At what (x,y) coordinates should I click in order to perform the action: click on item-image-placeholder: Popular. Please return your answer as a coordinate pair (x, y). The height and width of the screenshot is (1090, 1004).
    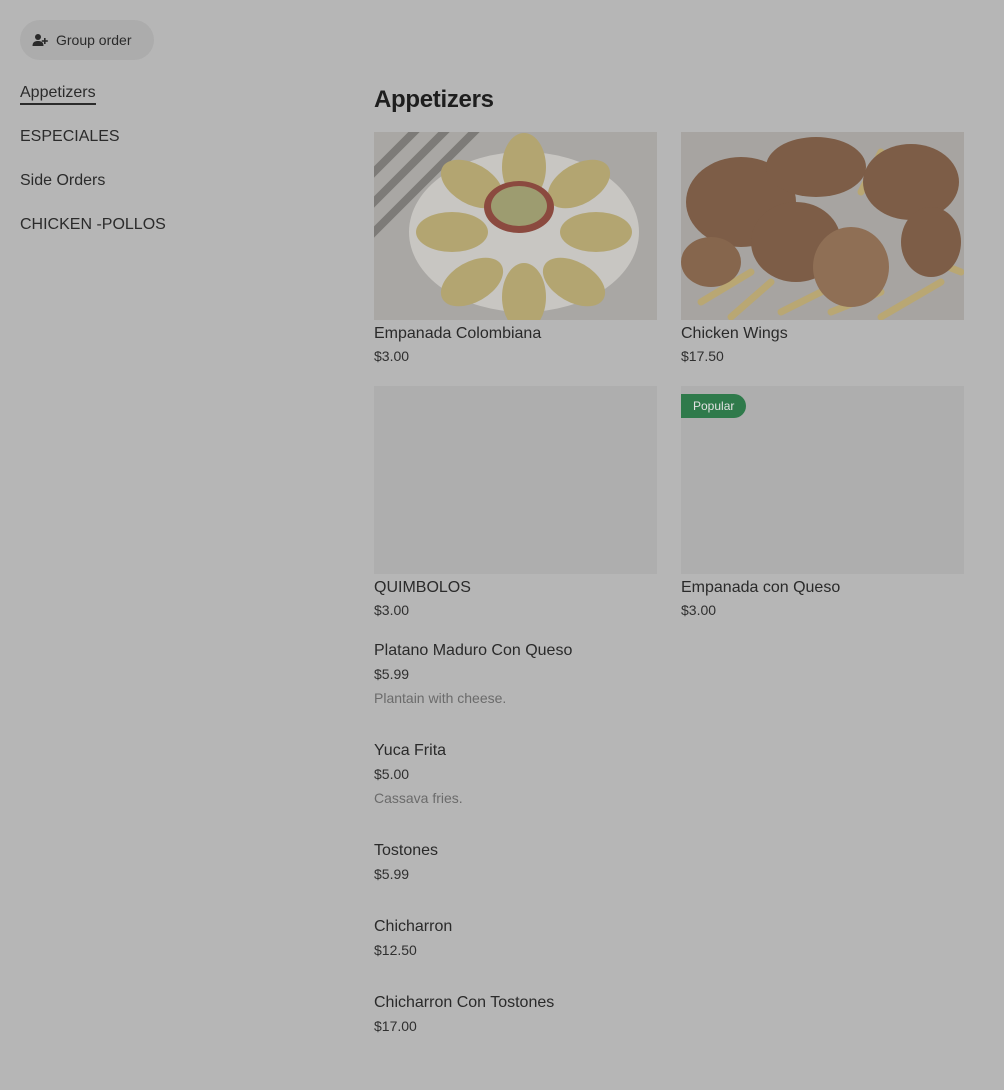
    Looking at the image, I should click on (822, 480).